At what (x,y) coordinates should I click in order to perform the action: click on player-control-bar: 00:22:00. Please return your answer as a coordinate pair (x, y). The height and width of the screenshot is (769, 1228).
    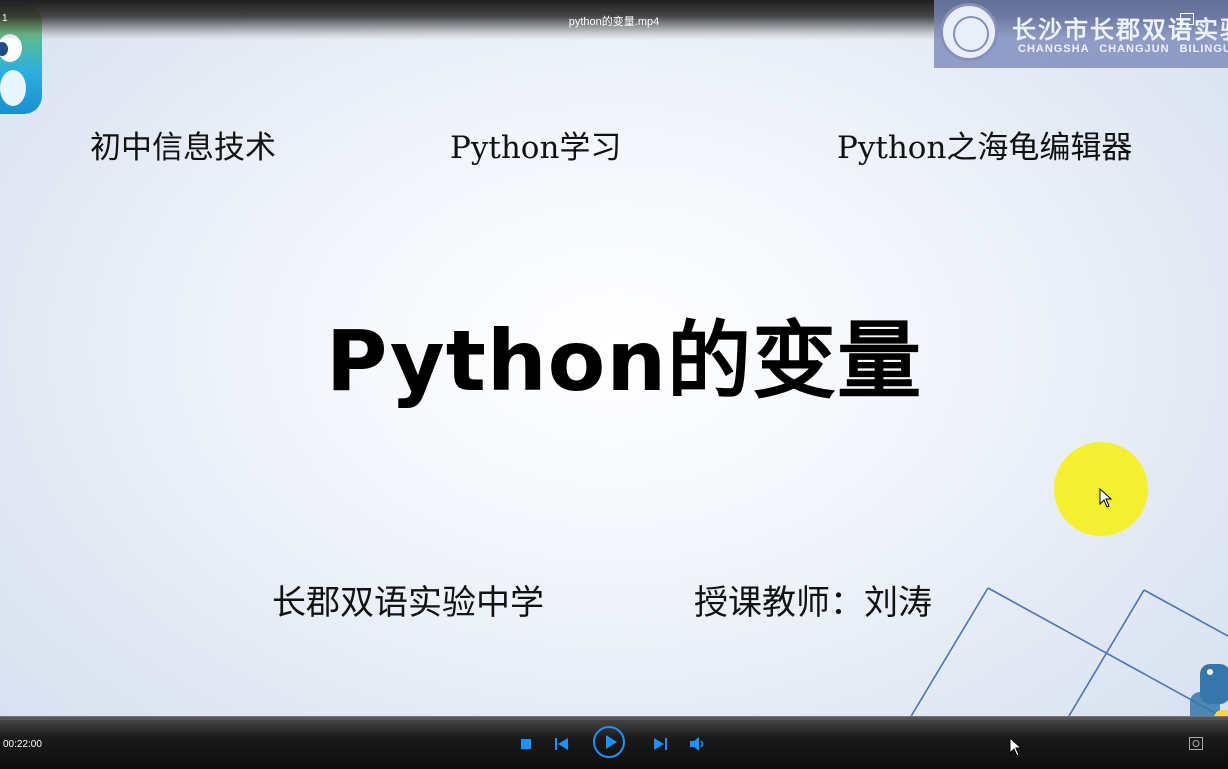
    Looking at the image, I should click on (614, 742).